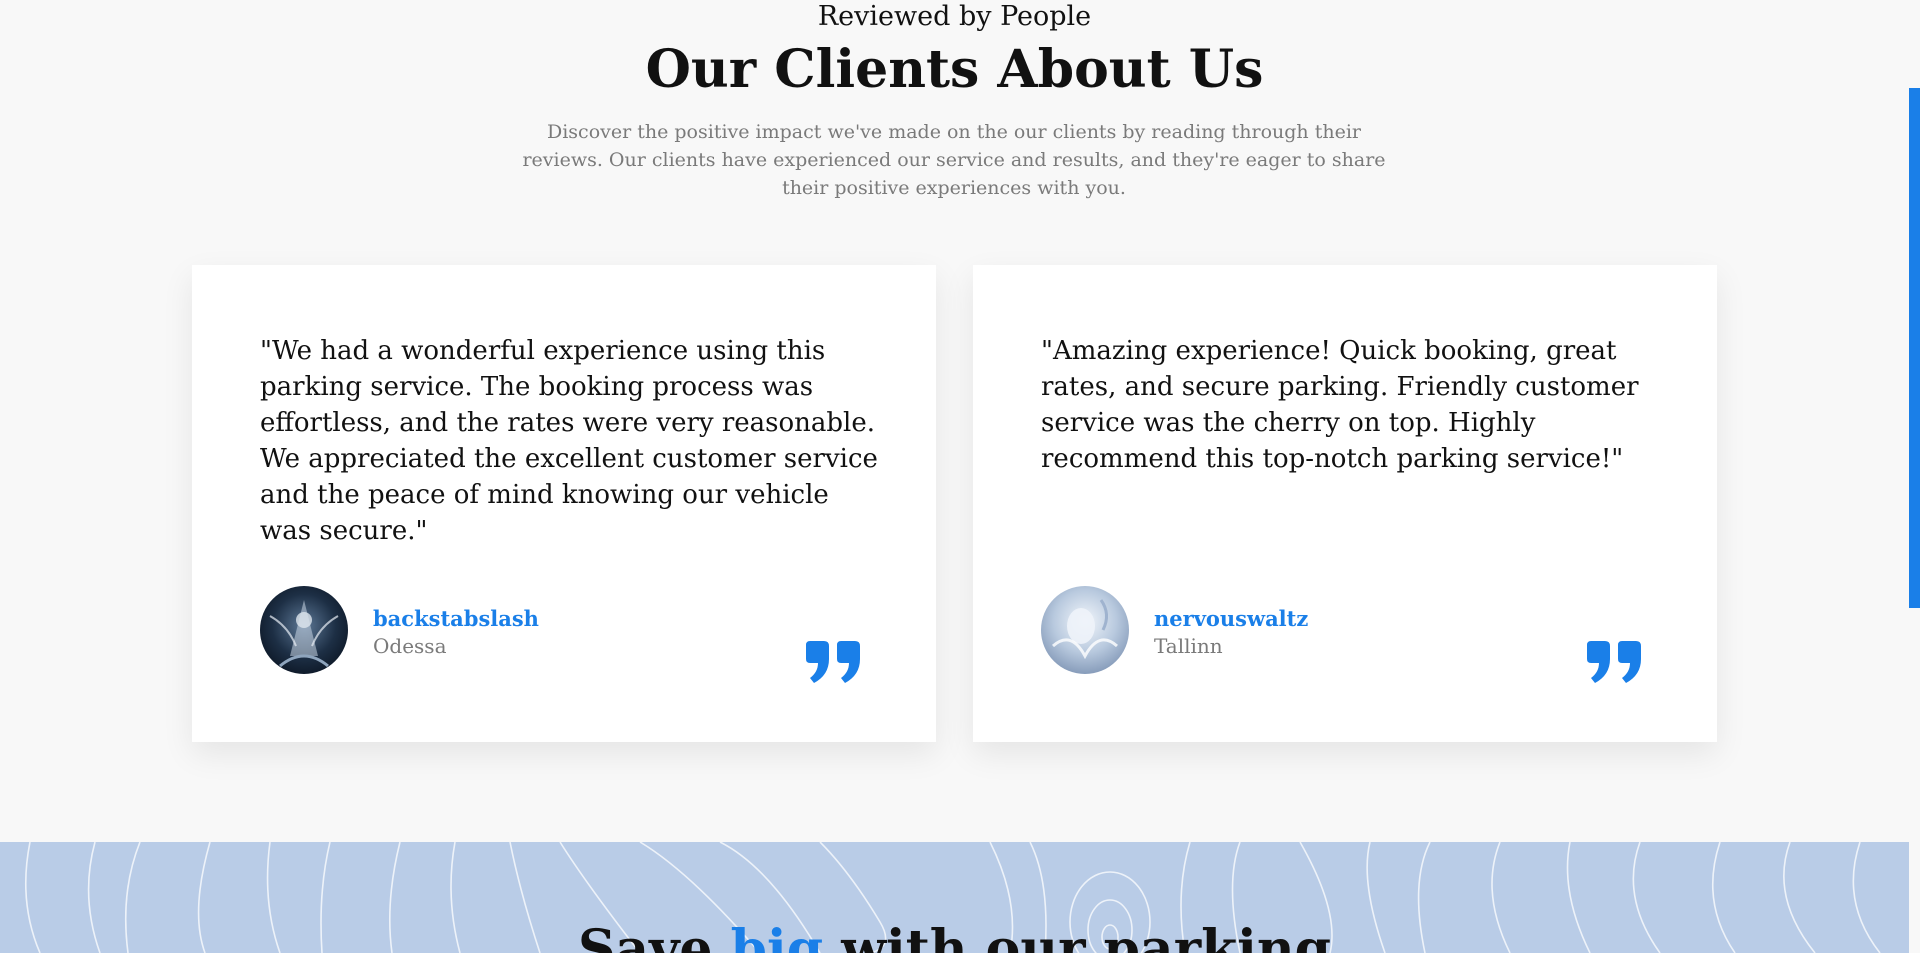 Image resolution: width=1920 pixels, height=953 pixels. Describe the element at coordinates (1914, 348) in the screenshot. I see `scrollbar-thumb` at that location.